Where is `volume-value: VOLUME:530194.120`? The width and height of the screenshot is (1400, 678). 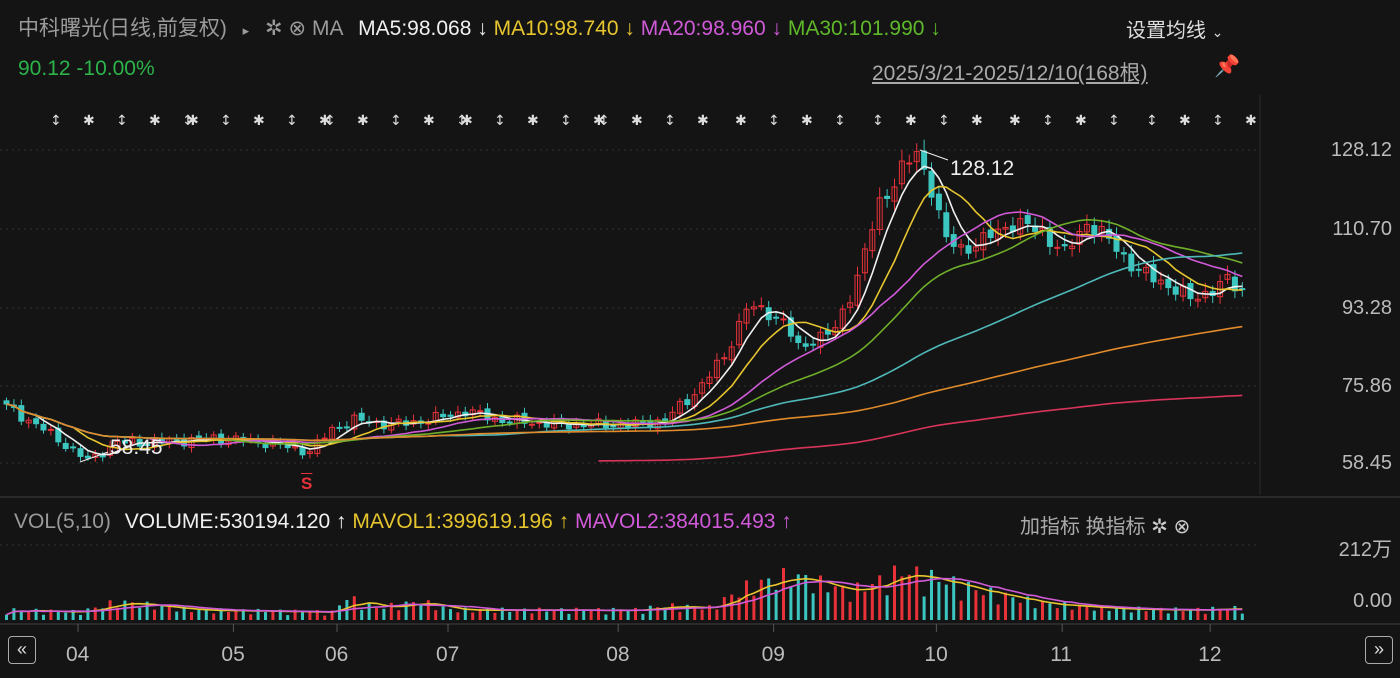
volume-value: VOLUME:530194.120 is located at coordinates (227, 521).